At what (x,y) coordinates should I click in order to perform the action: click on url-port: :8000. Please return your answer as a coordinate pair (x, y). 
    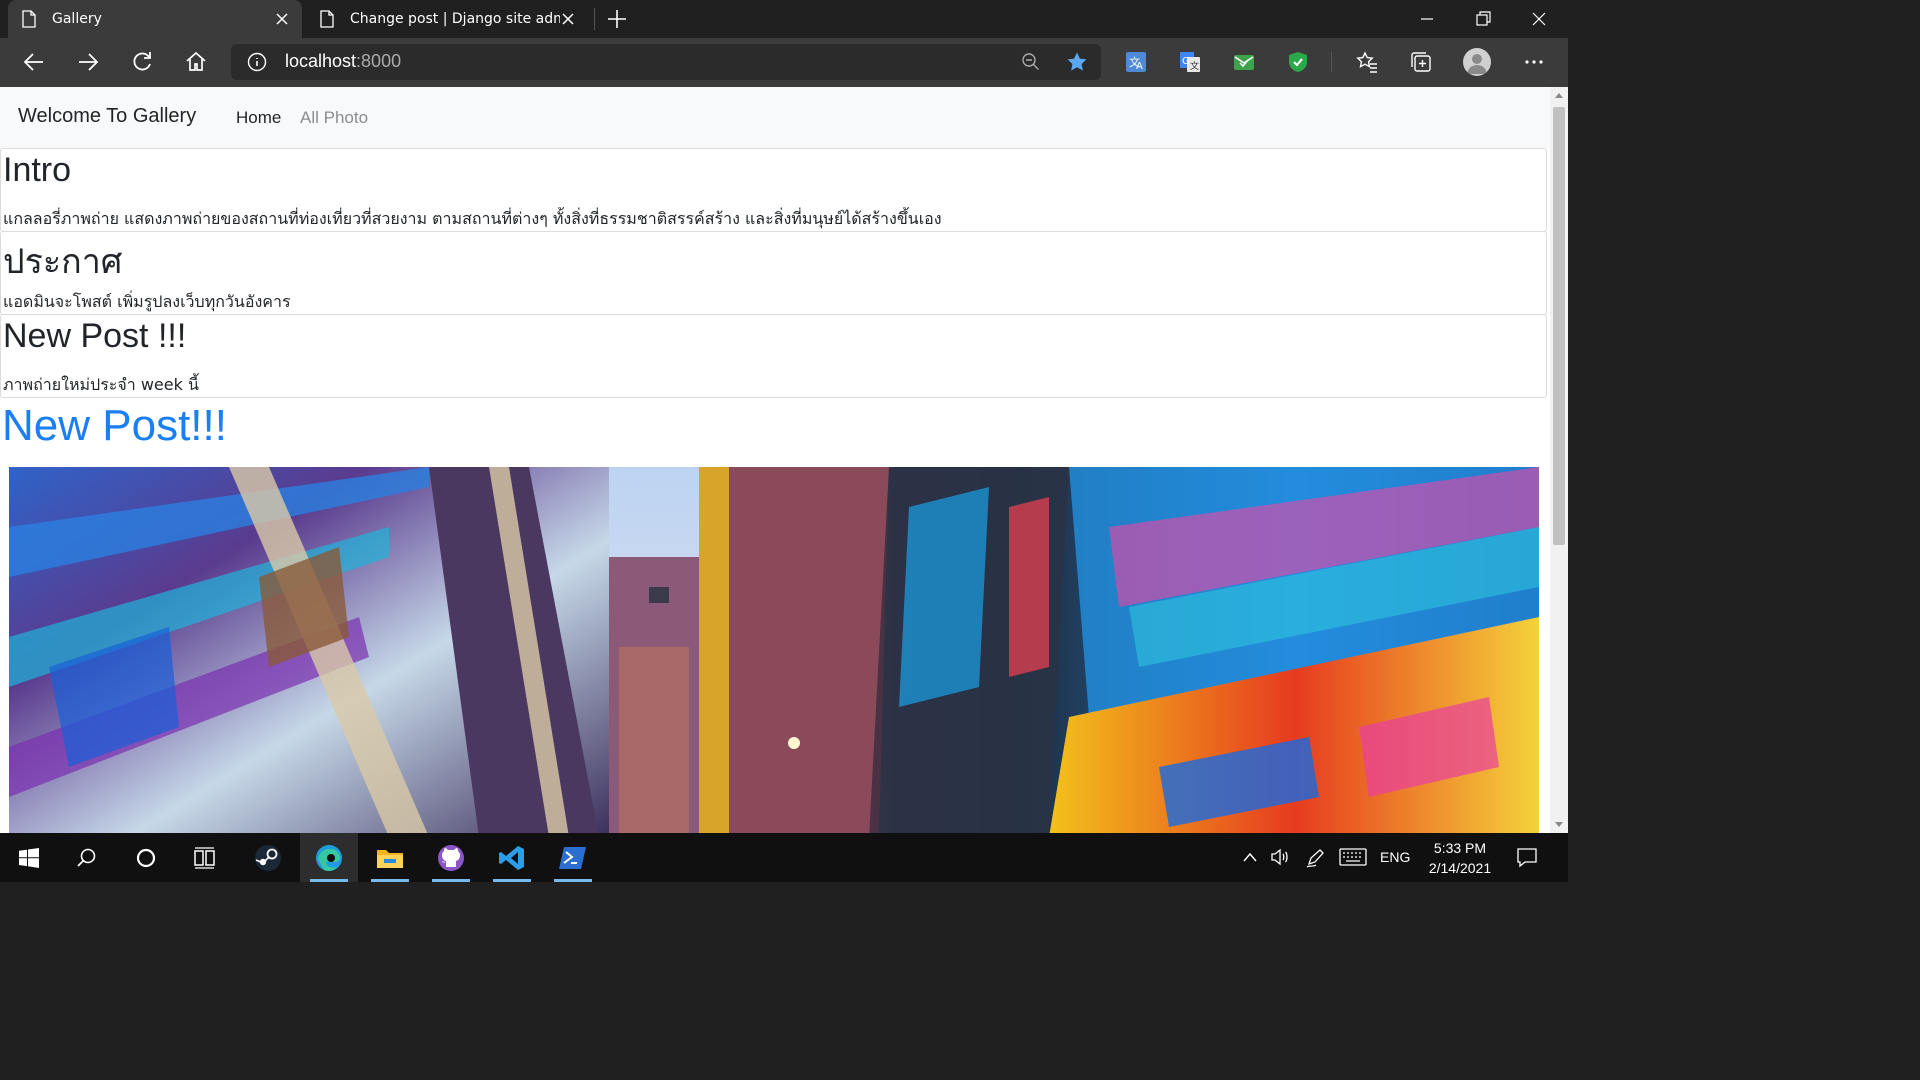
    Looking at the image, I should click on (379, 61).